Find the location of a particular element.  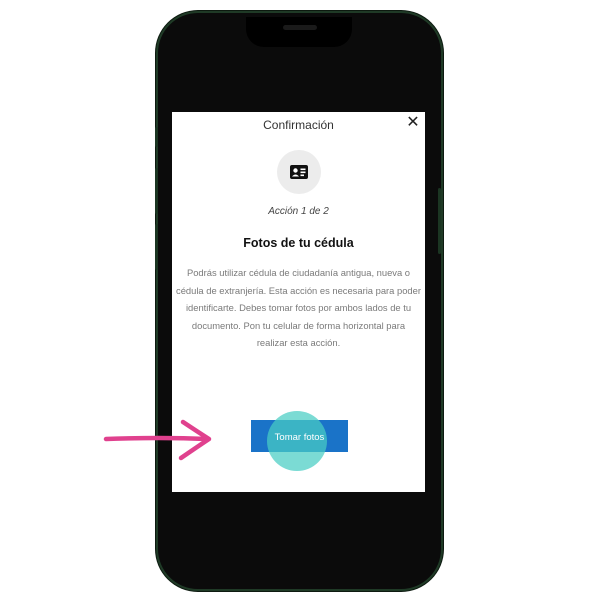

dialog-title: Confirmación is located at coordinates (298, 125).